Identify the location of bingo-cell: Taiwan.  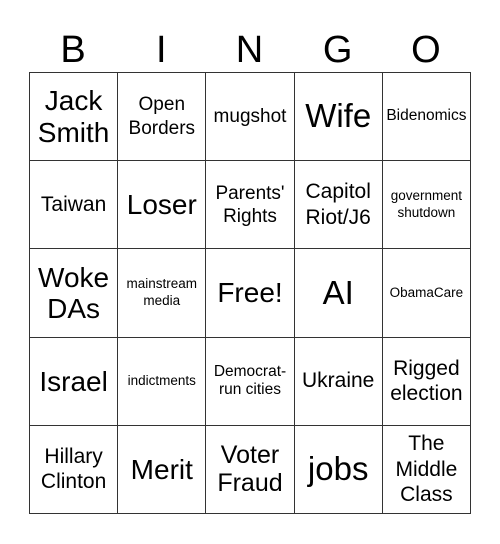
(74, 205).